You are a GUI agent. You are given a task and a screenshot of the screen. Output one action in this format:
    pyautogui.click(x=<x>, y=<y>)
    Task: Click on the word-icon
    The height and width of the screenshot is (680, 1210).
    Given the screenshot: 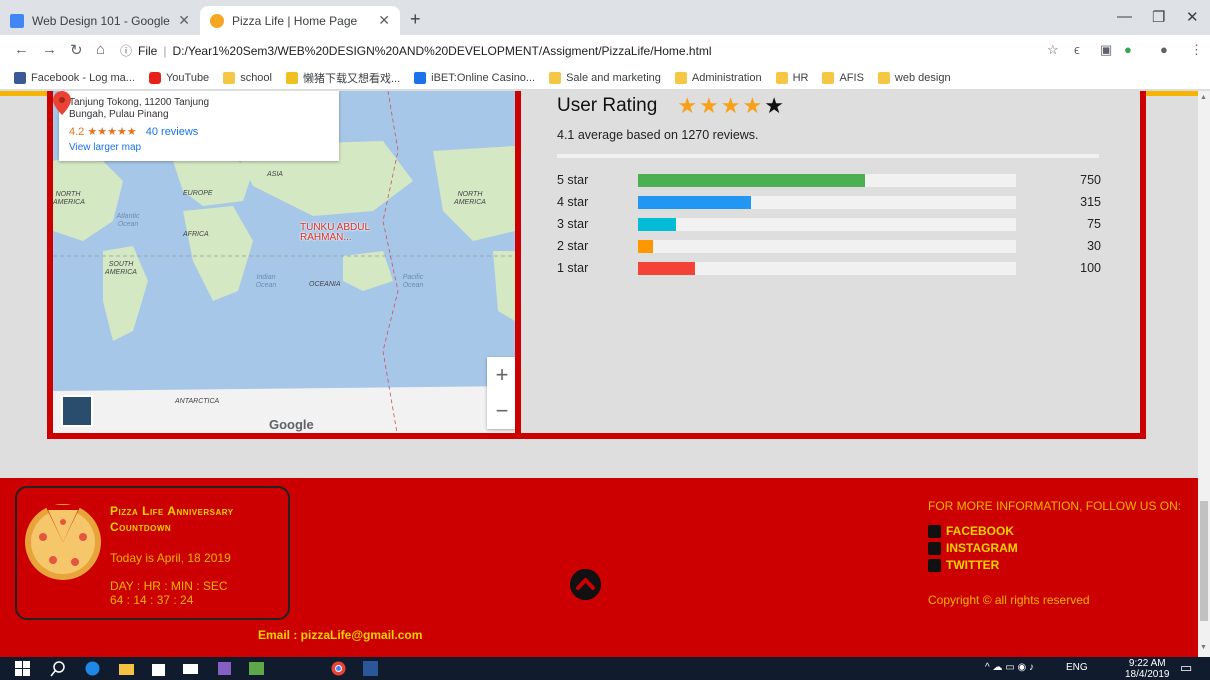 What is the action you would take?
    pyautogui.click(x=370, y=668)
    